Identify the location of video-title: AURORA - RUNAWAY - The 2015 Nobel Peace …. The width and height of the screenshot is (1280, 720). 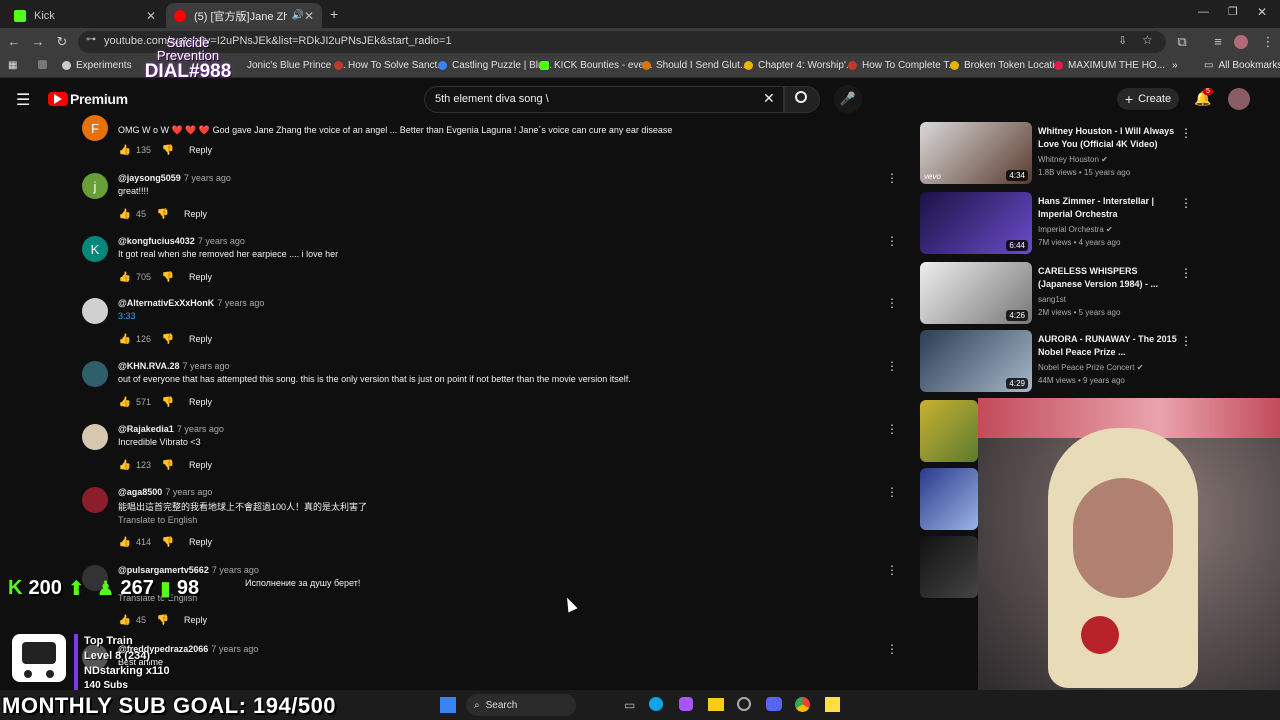
(1108, 346).